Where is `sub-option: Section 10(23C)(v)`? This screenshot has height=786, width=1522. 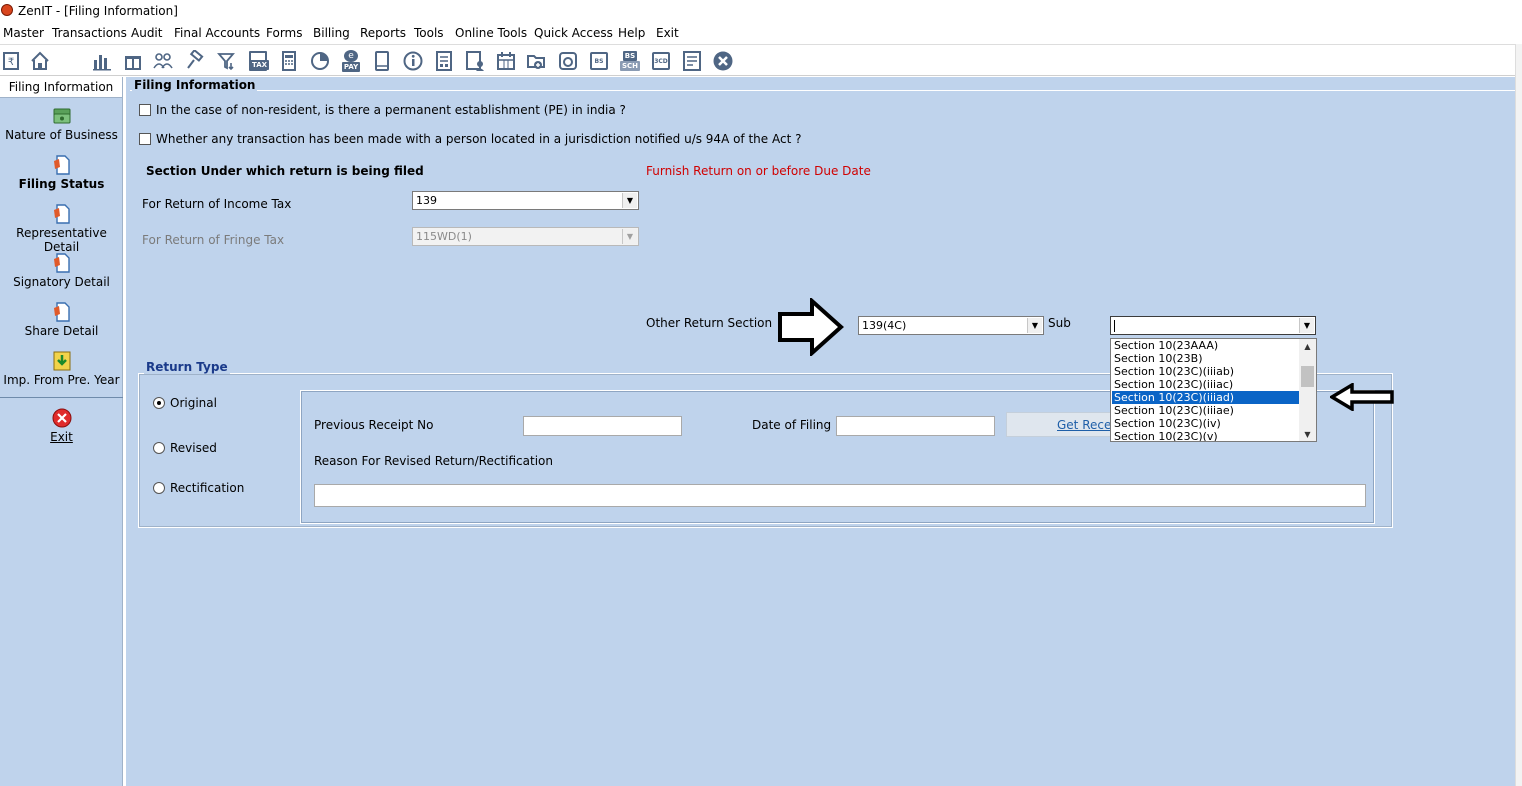 sub-option: Section 10(23C)(v) is located at coordinates (1206, 435).